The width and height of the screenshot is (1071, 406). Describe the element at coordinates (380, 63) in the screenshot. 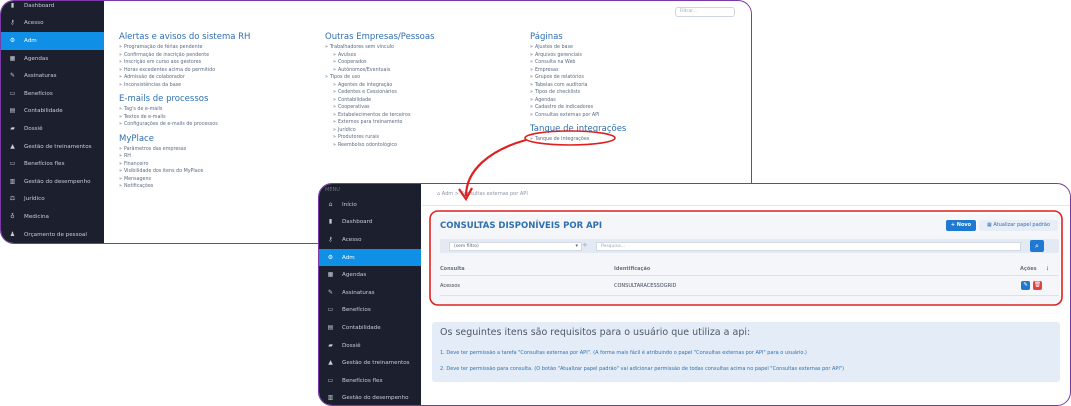

I see `menu-link: Cooperados` at that location.